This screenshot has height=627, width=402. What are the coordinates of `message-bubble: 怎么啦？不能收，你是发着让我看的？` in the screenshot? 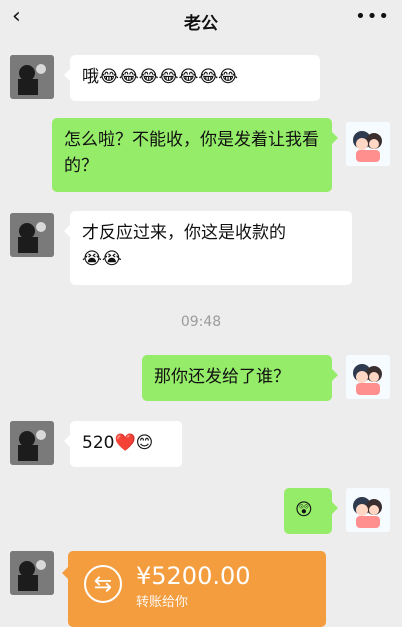 It's located at (195, 155).